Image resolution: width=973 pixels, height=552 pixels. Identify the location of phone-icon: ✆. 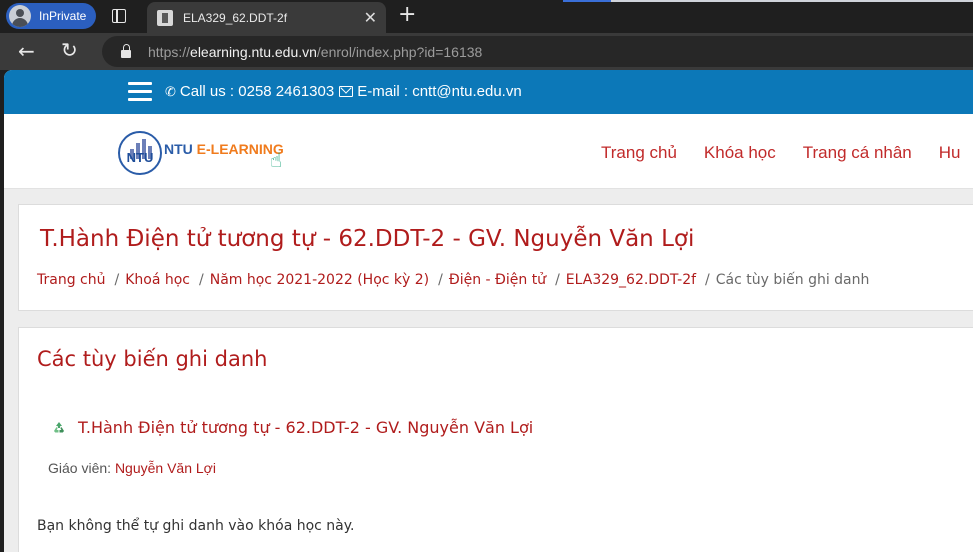
(170, 91).